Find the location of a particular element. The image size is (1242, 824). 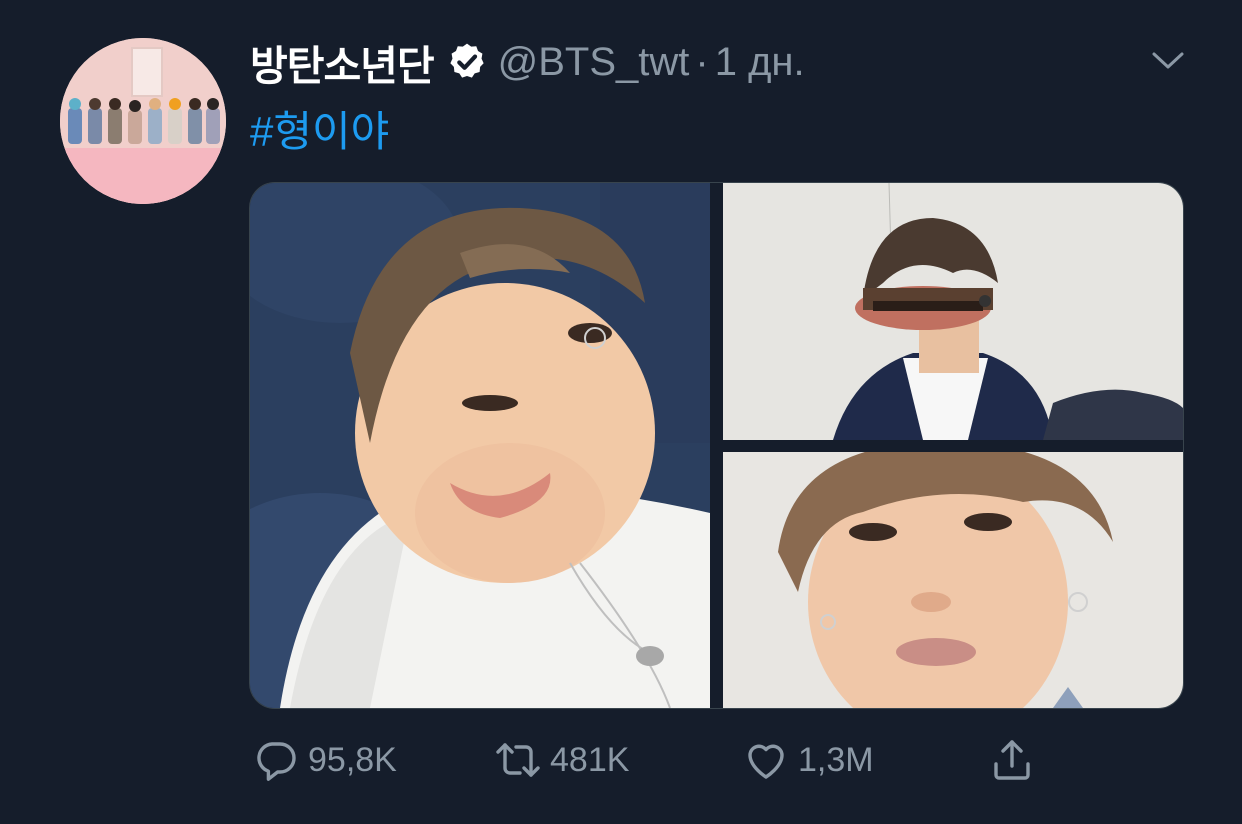

reply-count: 95,8K is located at coordinates (352, 759).